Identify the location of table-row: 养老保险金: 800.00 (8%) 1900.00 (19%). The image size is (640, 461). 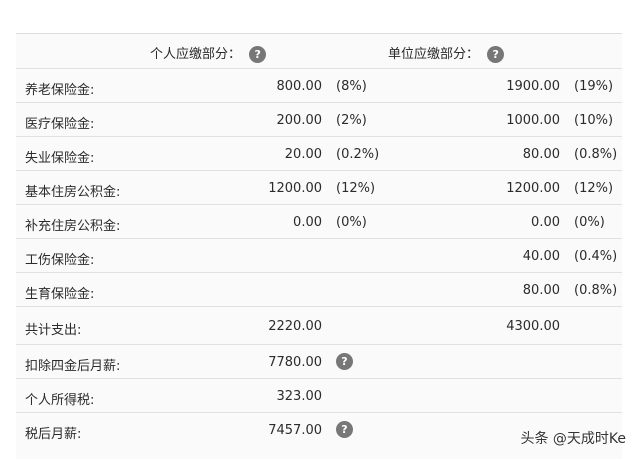
(319, 86).